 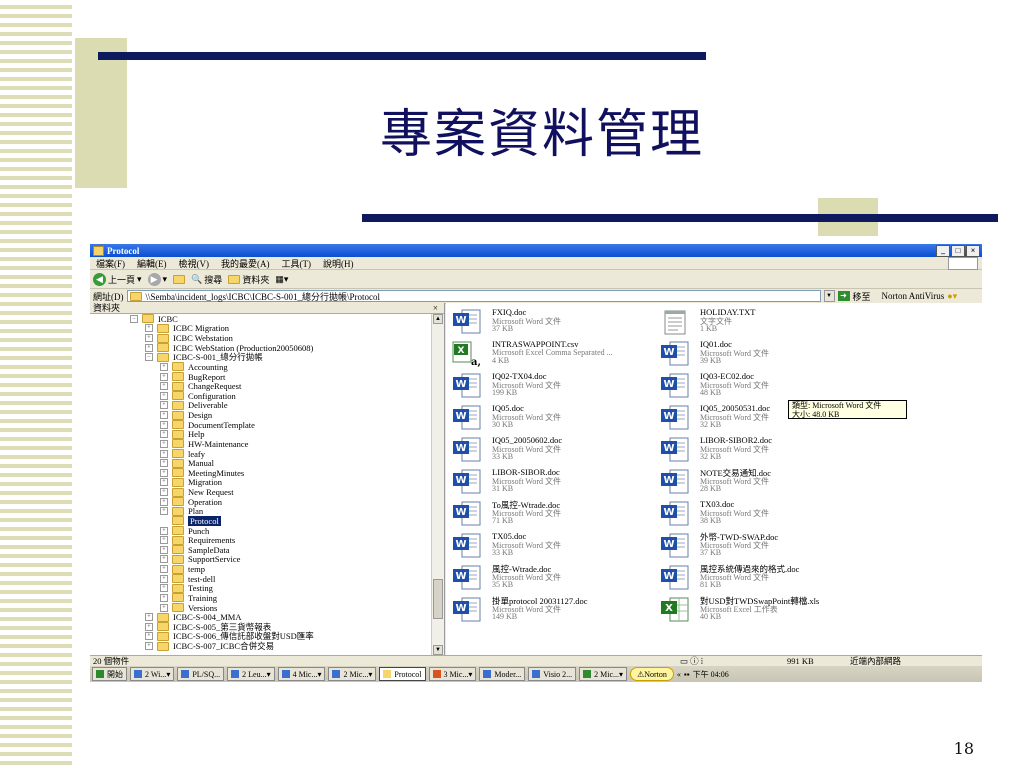 What do you see at coordinates (402, 674) in the screenshot?
I see `taskbar-item-active: Protocol` at bounding box center [402, 674].